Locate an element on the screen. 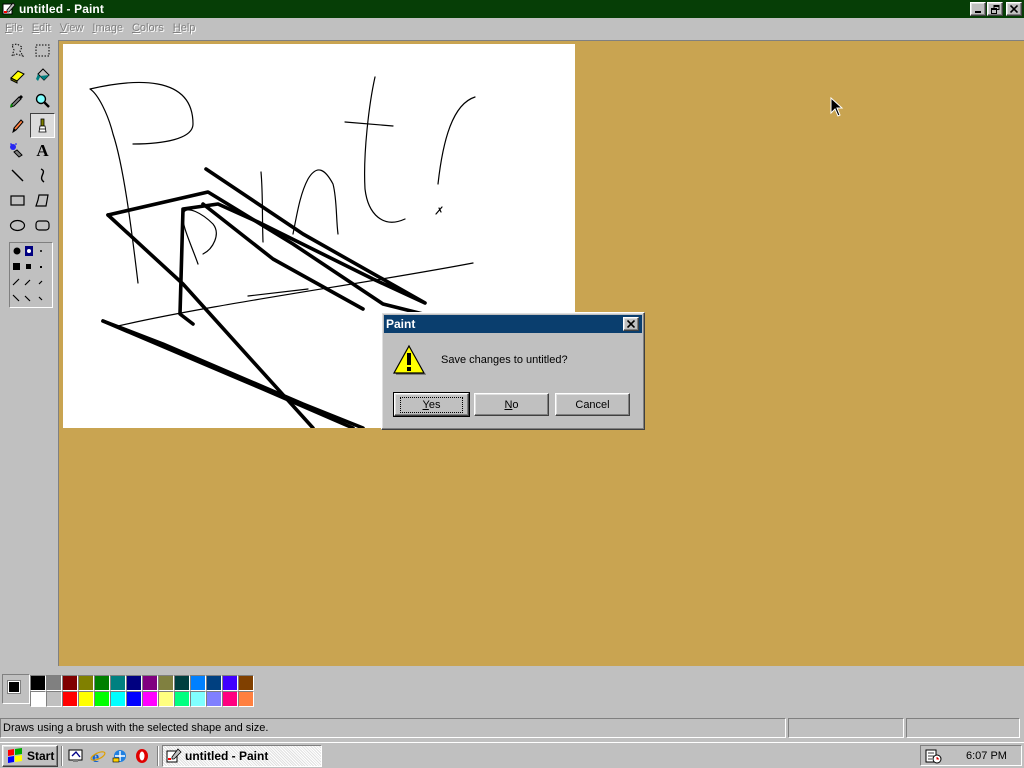 This screenshot has height=768, width=1024. free-form-select-icon is located at coordinates (18, 50).